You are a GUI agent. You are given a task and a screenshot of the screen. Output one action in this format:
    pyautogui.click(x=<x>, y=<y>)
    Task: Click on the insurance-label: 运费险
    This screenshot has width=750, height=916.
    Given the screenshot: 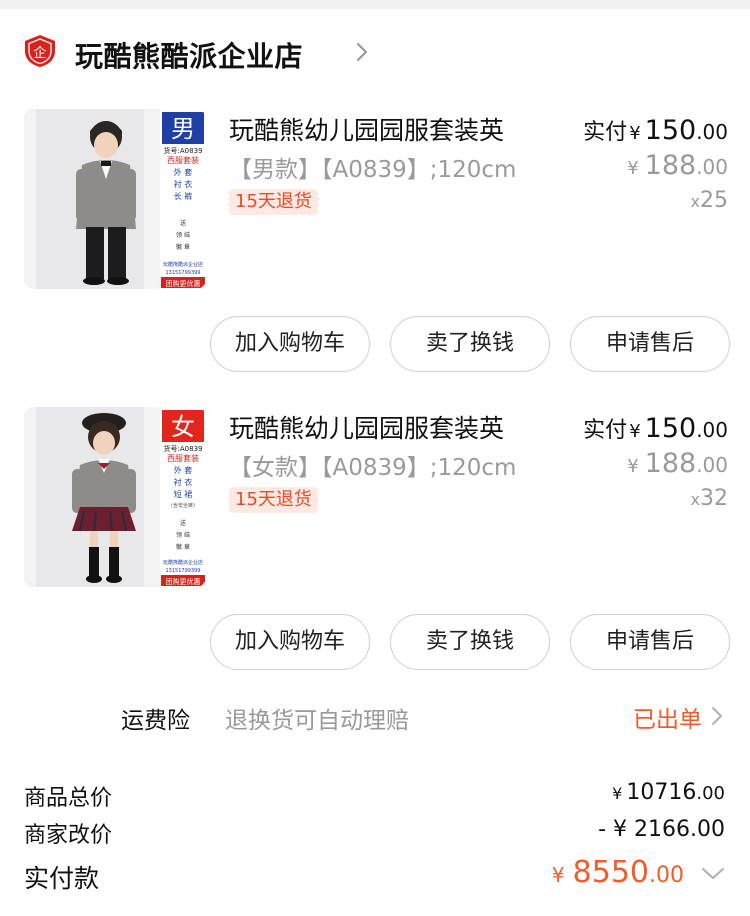 What is the action you would take?
    pyautogui.click(x=155, y=721)
    